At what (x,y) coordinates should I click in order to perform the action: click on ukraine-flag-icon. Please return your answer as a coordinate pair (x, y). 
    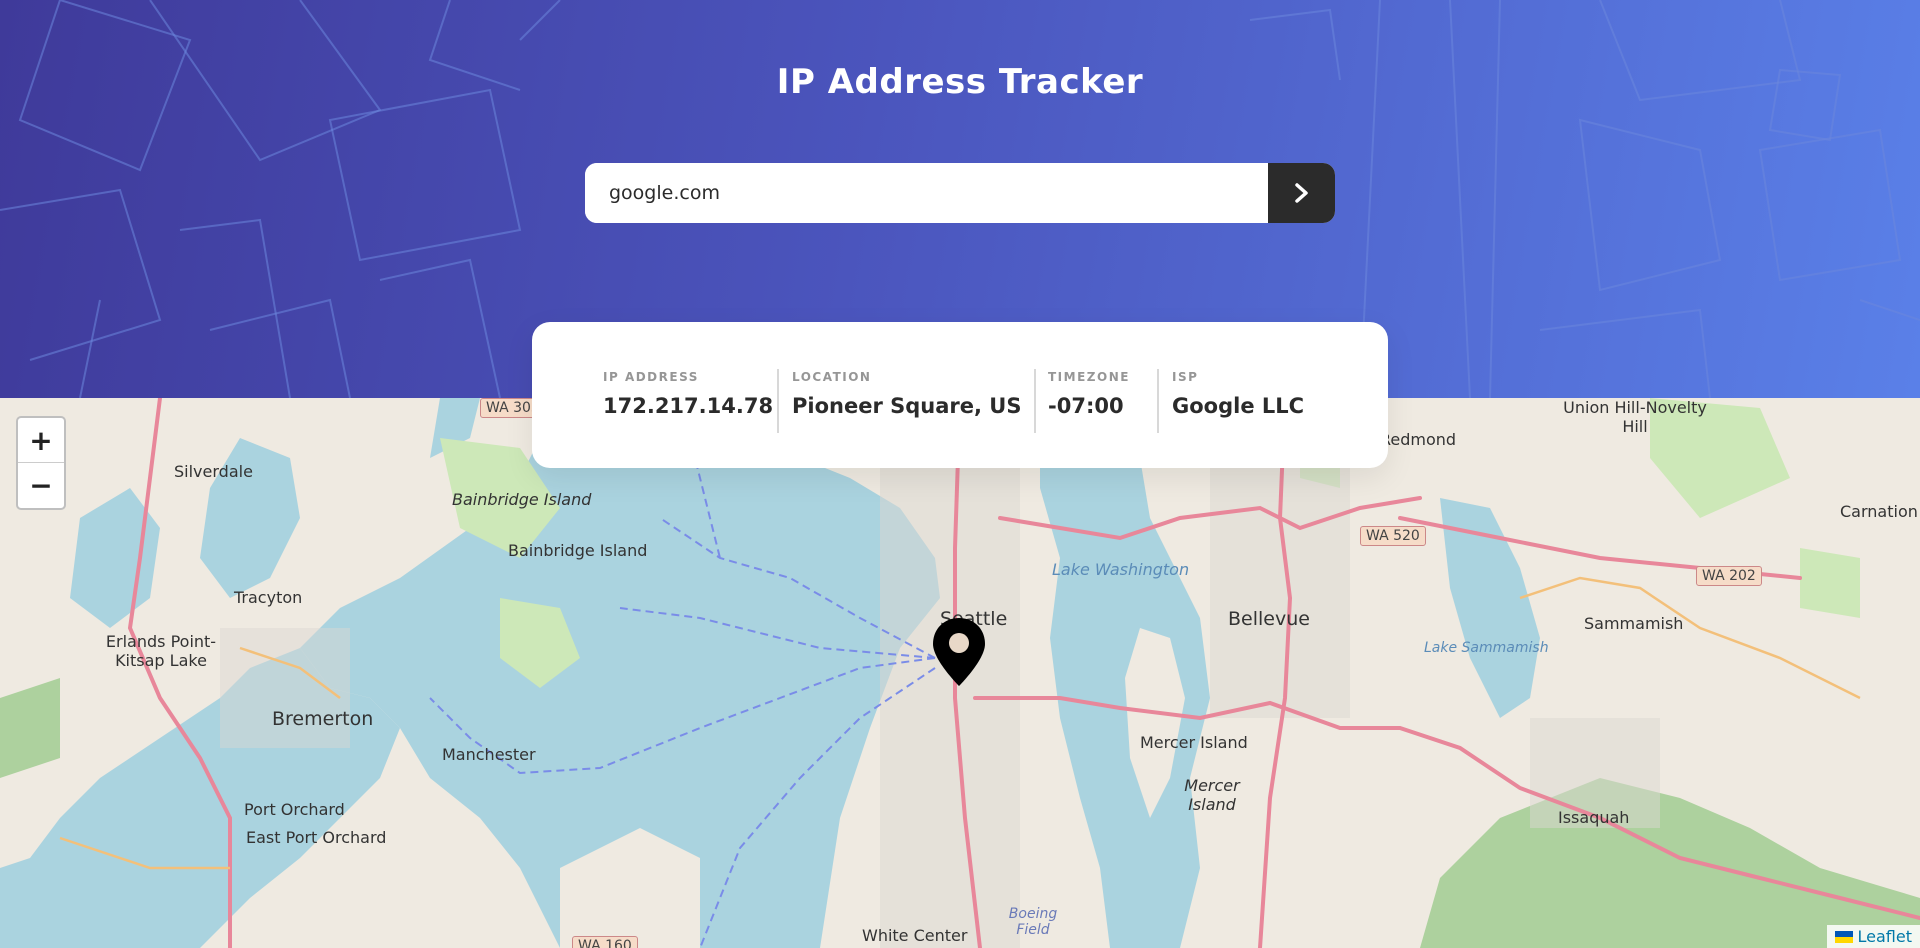
    Looking at the image, I should click on (1843, 936).